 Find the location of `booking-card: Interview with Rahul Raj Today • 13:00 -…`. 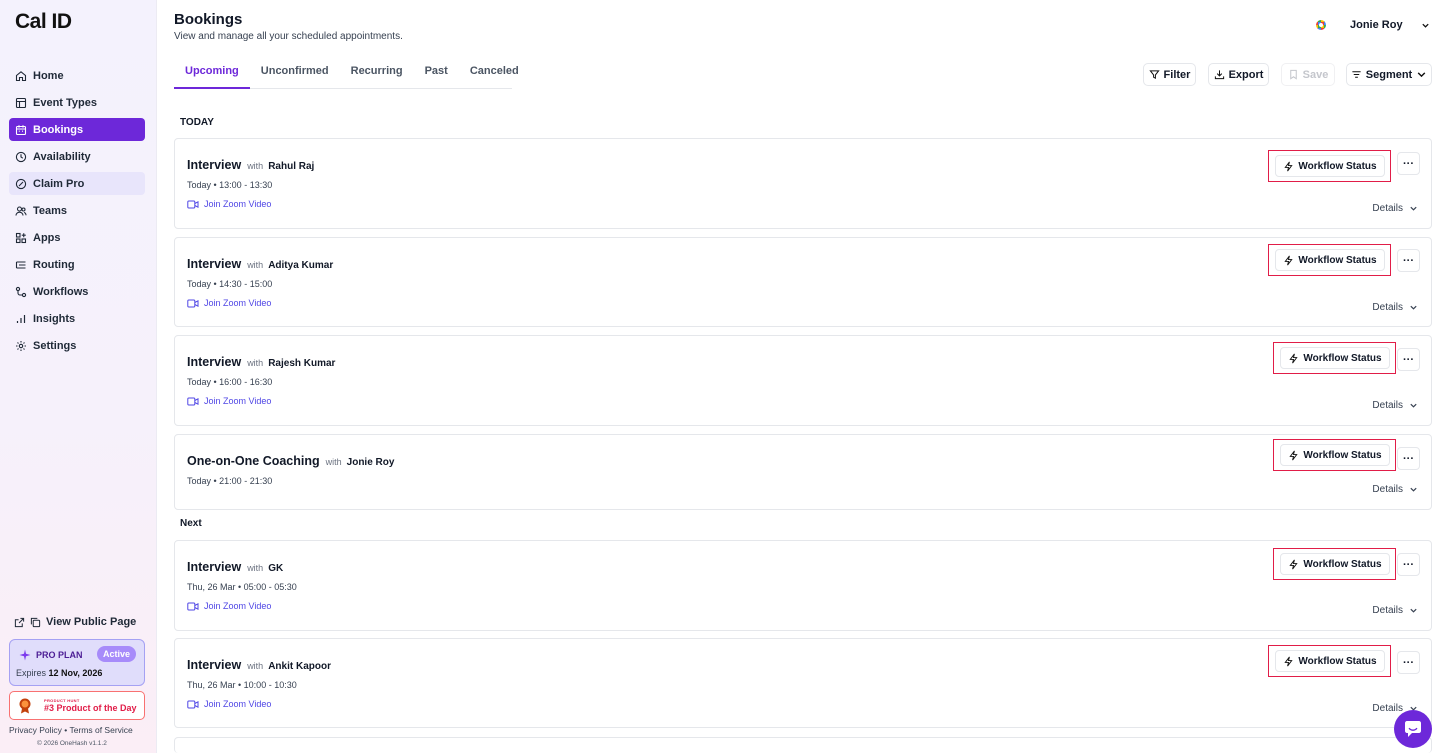

booking-card: Interview with Rahul Raj Today • 13:00 -… is located at coordinates (803, 183).